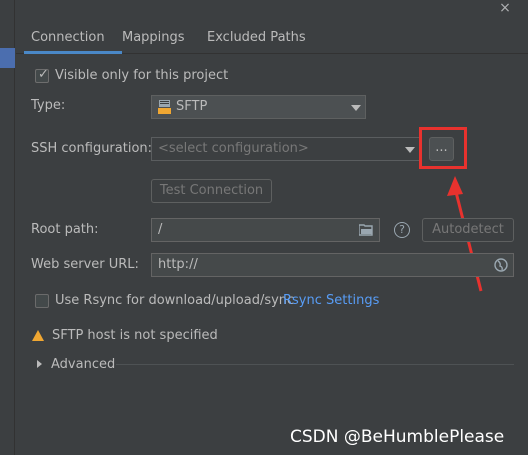 Image resolution: width=528 pixels, height=455 pixels. What do you see at coordinates (65, 229) in the screenshot?
I see `root-path-label: Root path:` at bounding box center [65, 229].